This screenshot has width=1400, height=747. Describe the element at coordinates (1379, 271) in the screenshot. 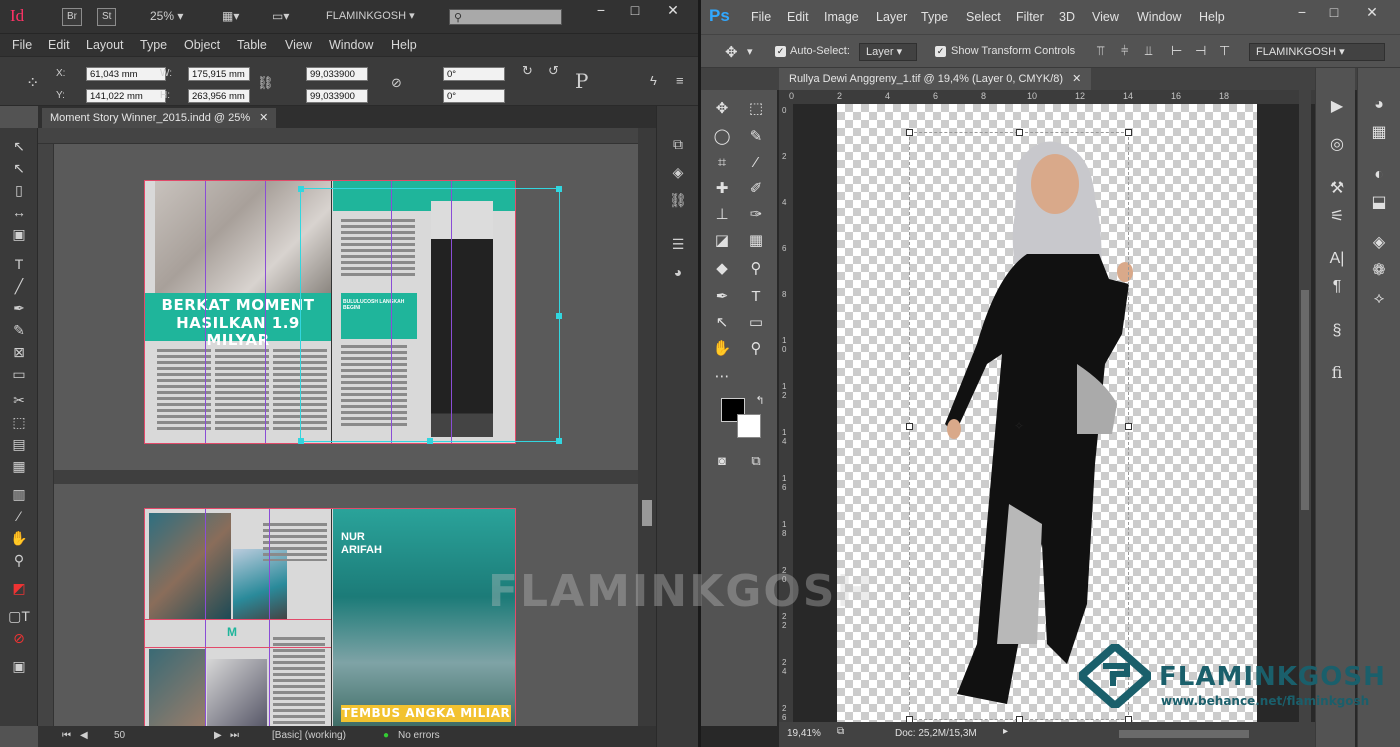

I see `channels-panel-icon: ❁` at that location.